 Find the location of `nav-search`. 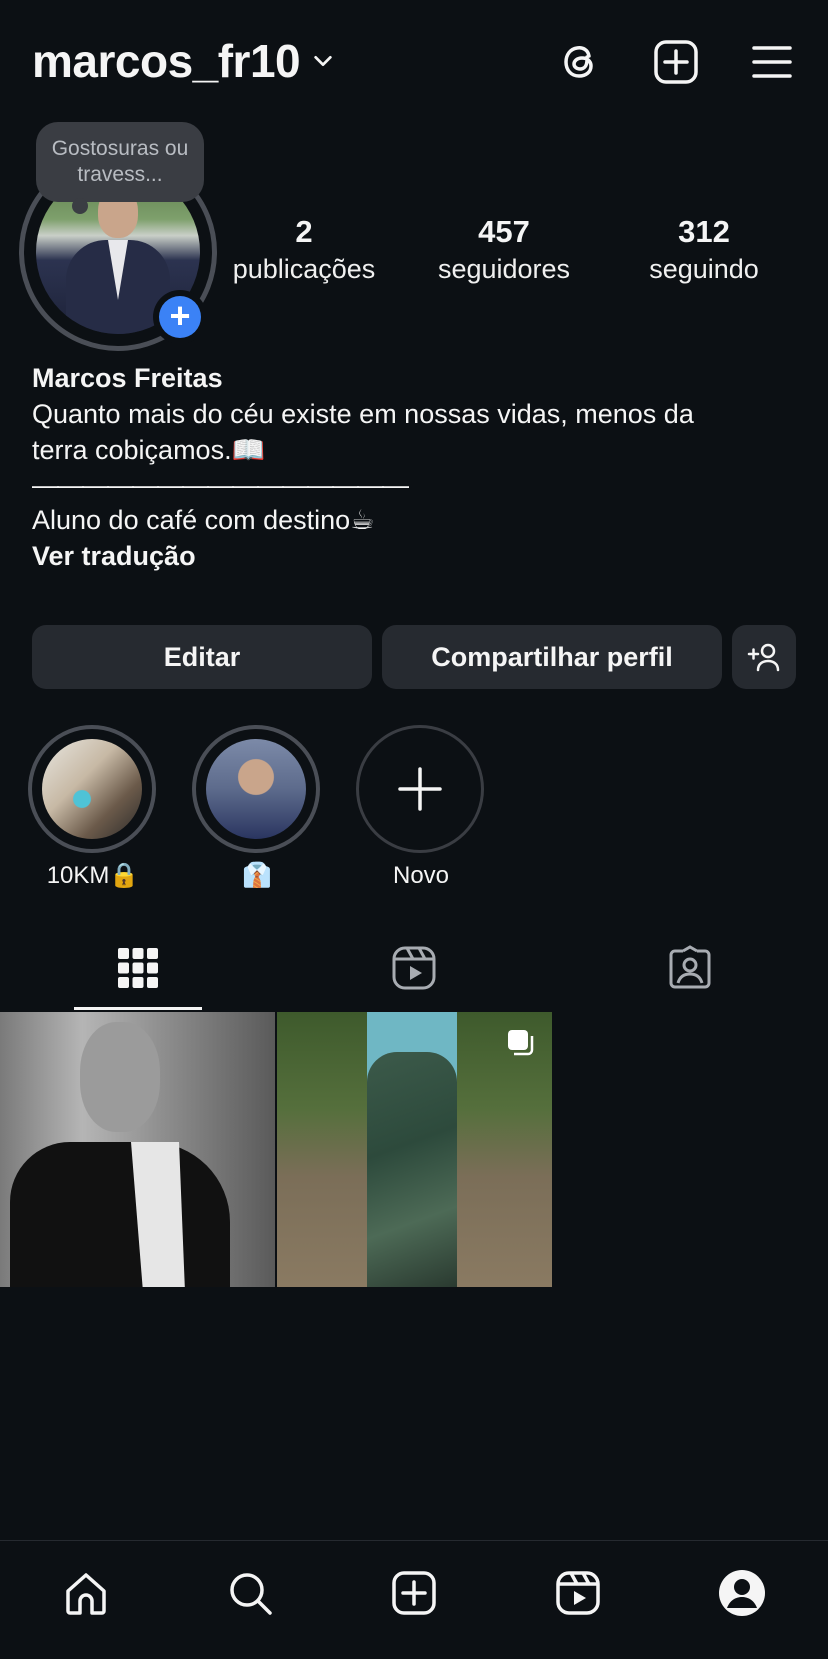

nav-search is located at coordinates (250, 1593).